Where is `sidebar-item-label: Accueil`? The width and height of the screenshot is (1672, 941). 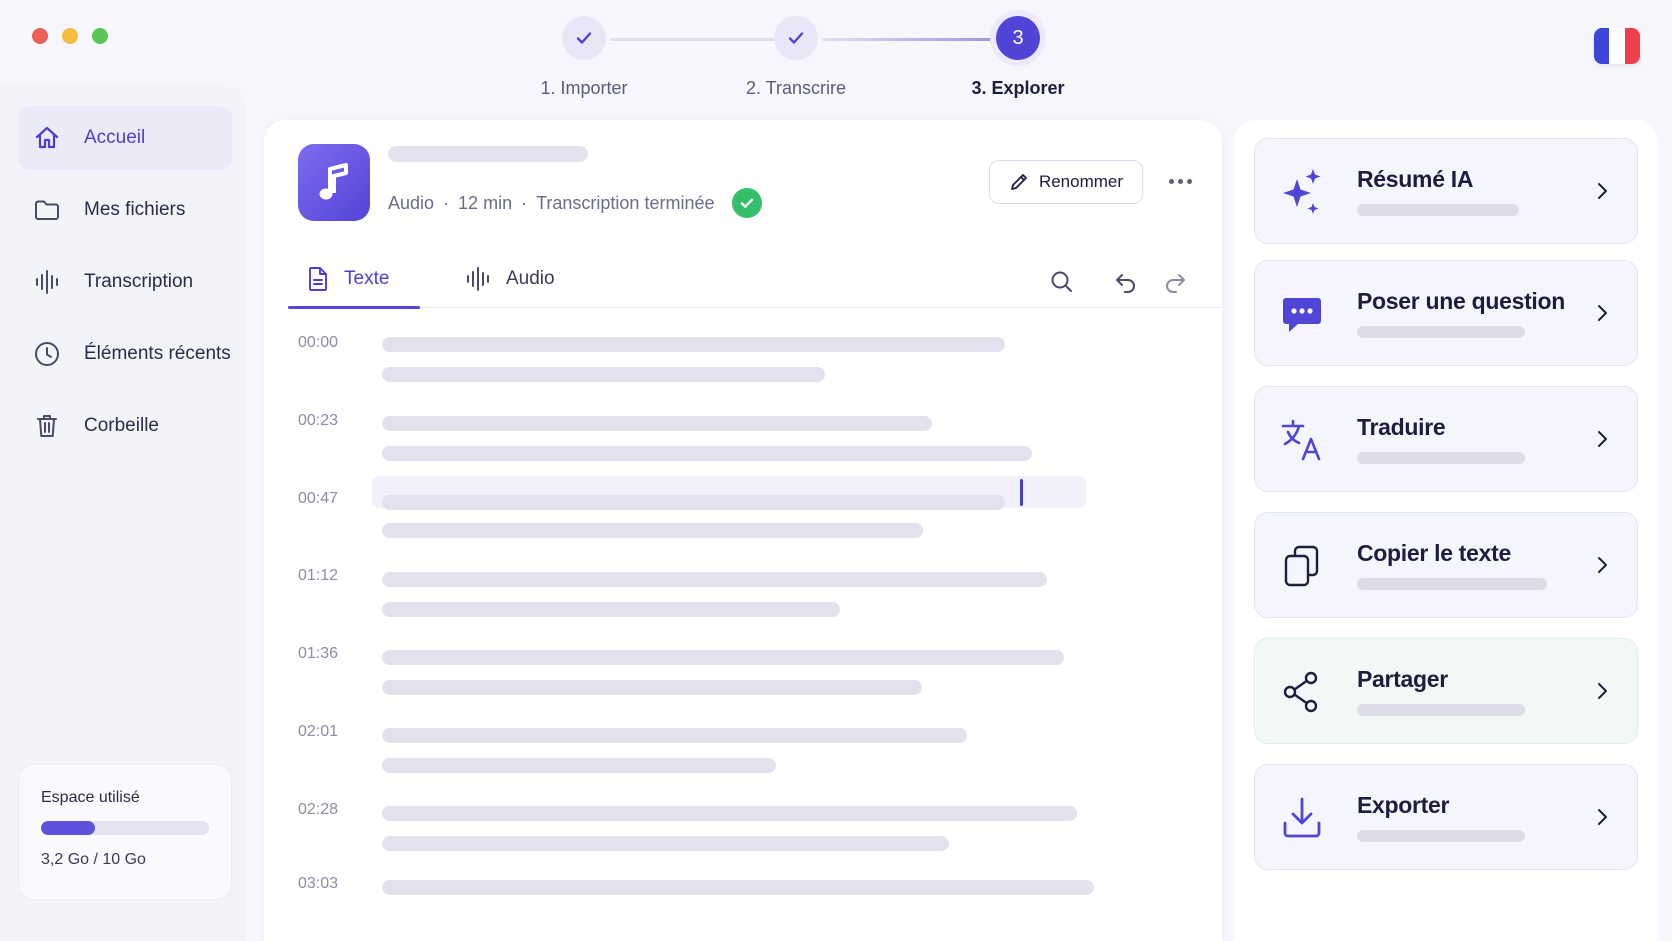
sidebar-item-label: Accueil is located at coordinates (115, 137).